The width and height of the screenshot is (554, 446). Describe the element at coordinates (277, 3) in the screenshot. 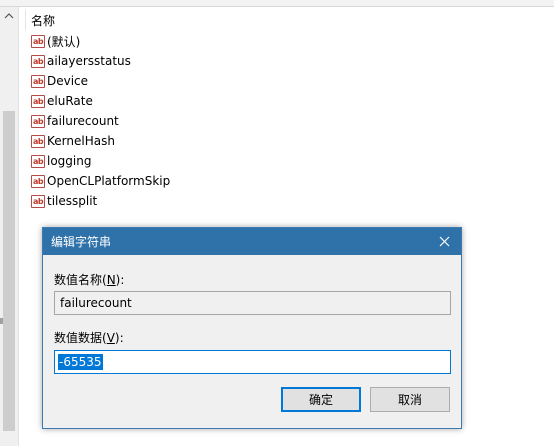

I see `window-top-border` at that location.